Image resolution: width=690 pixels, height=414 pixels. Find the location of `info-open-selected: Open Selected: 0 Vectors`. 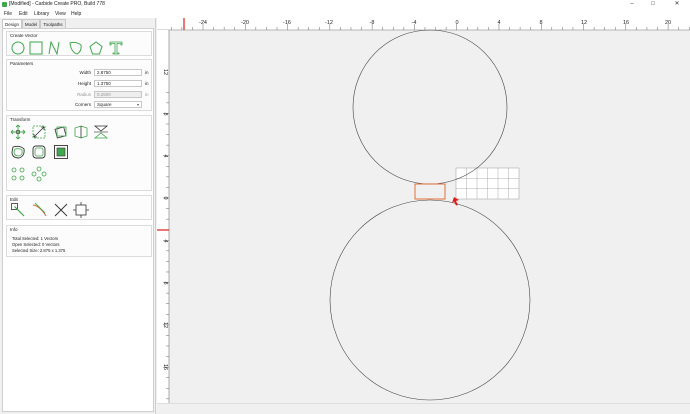

info-open-selected: Open Selected: 0 Vectors is located at coordinates (36, 244).